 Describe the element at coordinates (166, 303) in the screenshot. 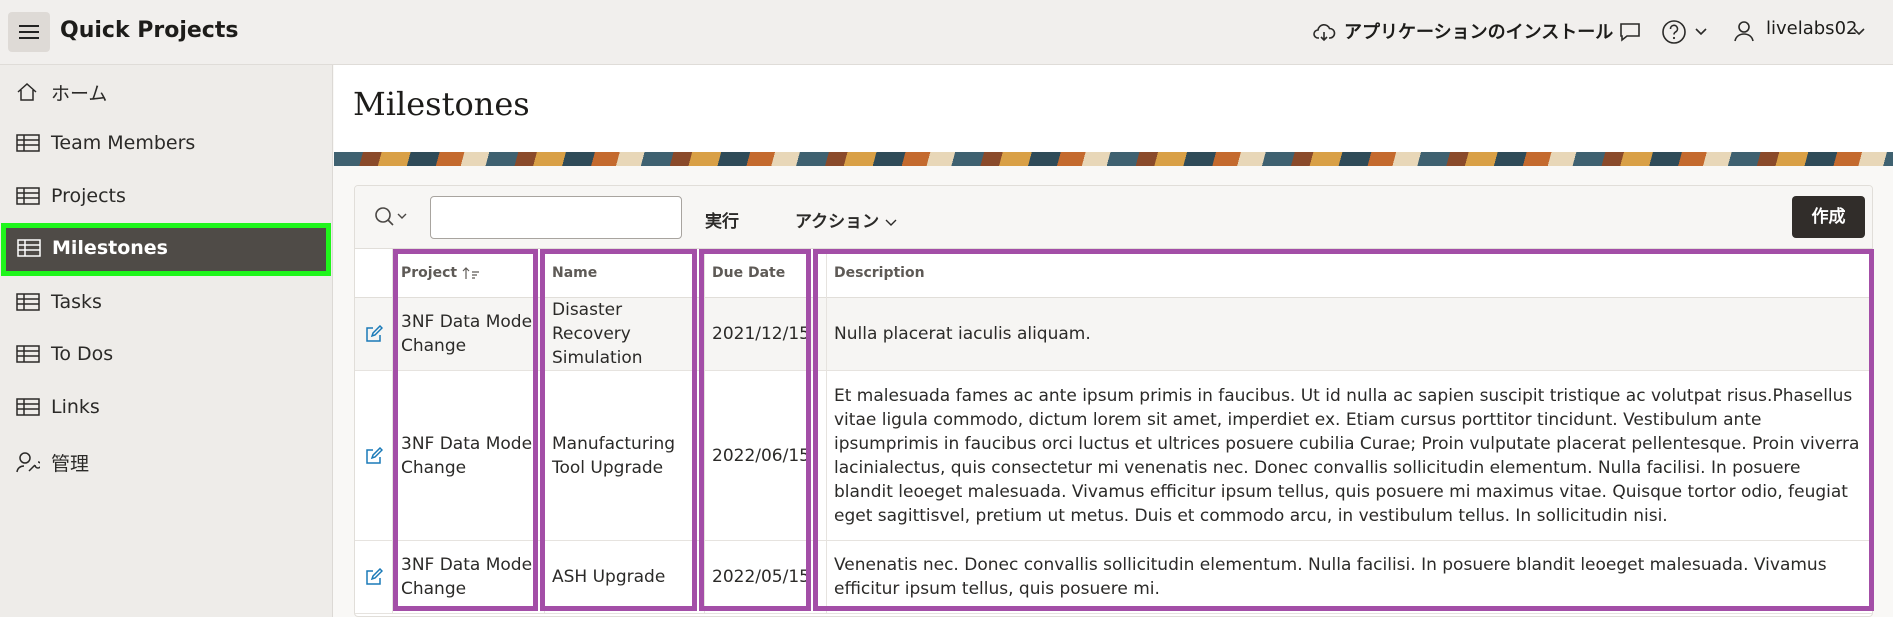

I see `sidebar-item-tasks: Tasks` at that location.